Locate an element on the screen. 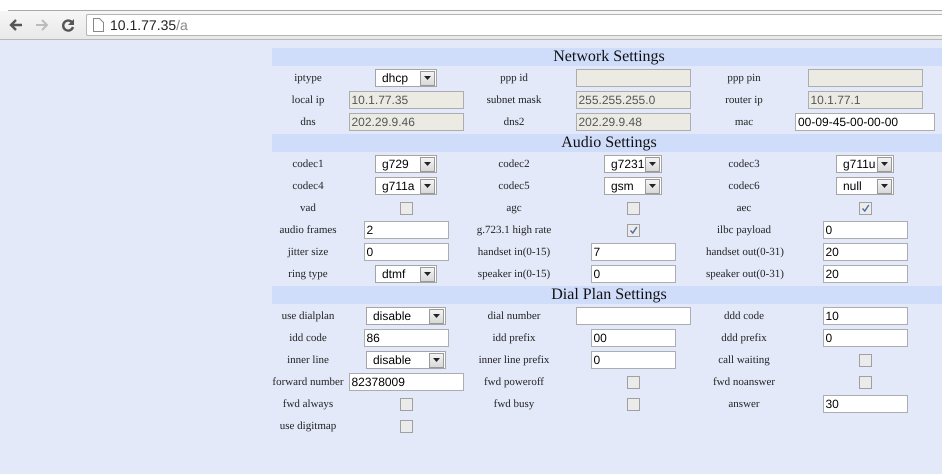  dropdown: dtmf is located at coordinates (406, 274).